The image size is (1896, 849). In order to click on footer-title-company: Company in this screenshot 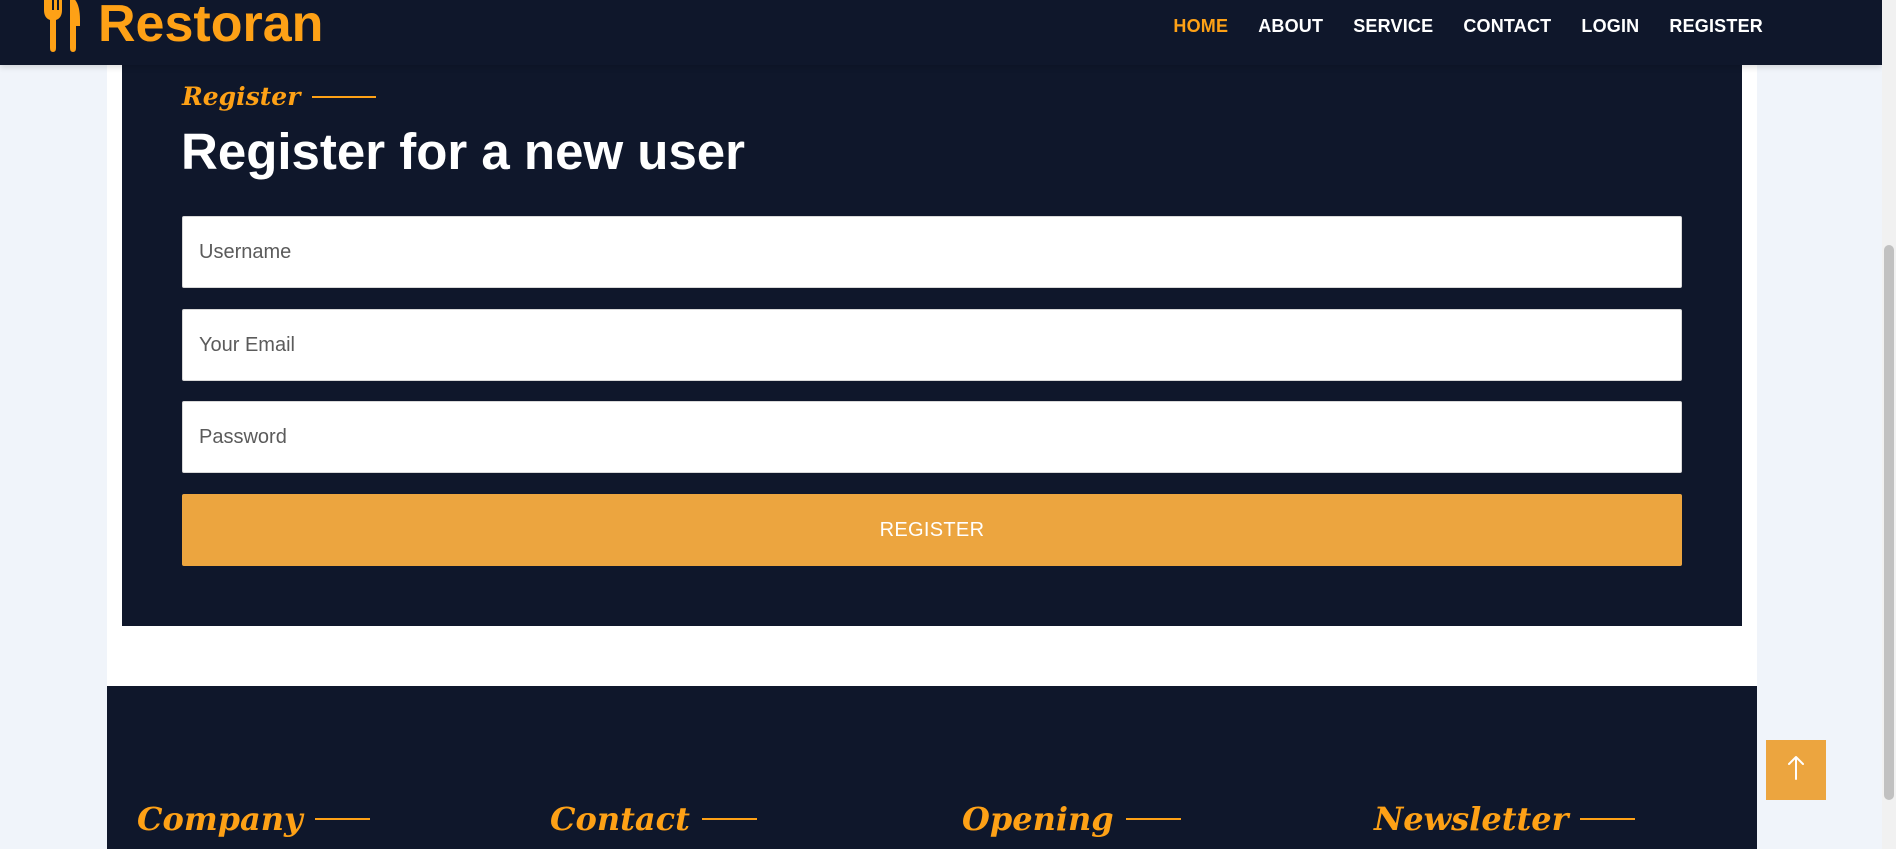, I will do `click(253, 819)`.